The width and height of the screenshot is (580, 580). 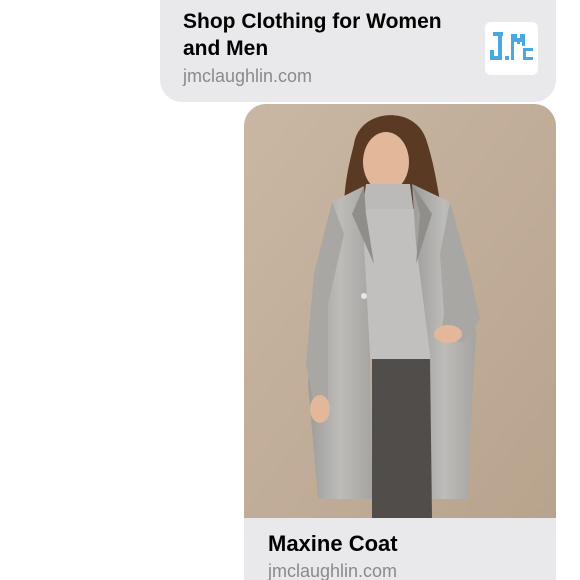 I want to click on link-preview-title: Shop Clothing for Women and Men, so click(x=312, y=35).